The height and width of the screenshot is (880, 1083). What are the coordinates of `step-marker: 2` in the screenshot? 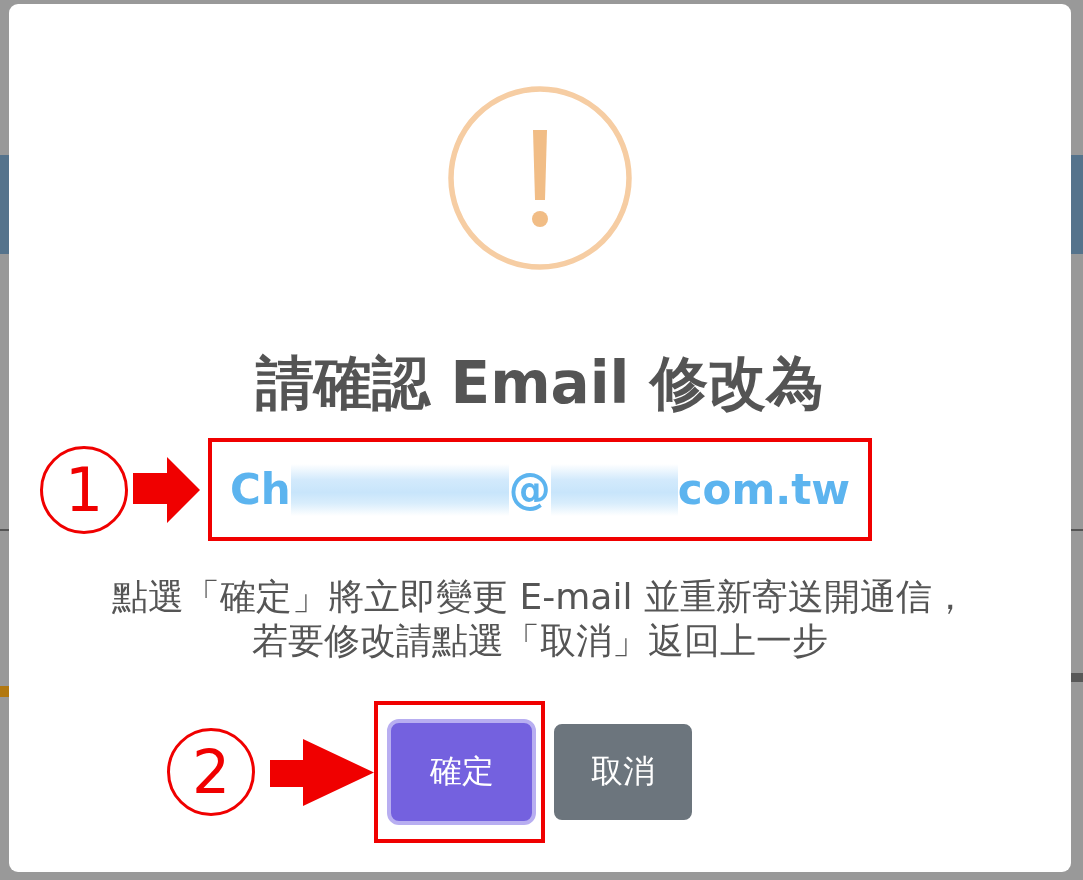 It's located at (211, 772).